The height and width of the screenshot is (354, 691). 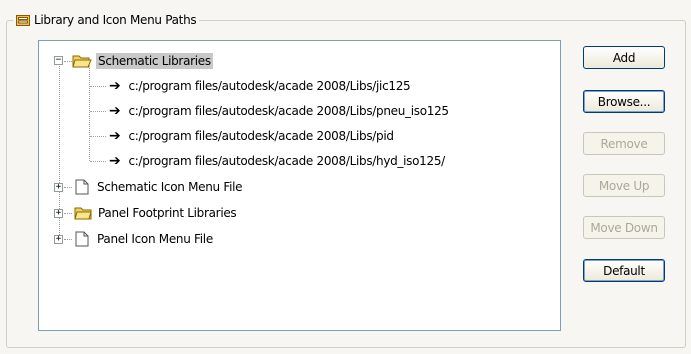 I want to click on tree-node-schematic-icon-menu-file: Schematic Icon Menu File, so click(x=159, y=187).